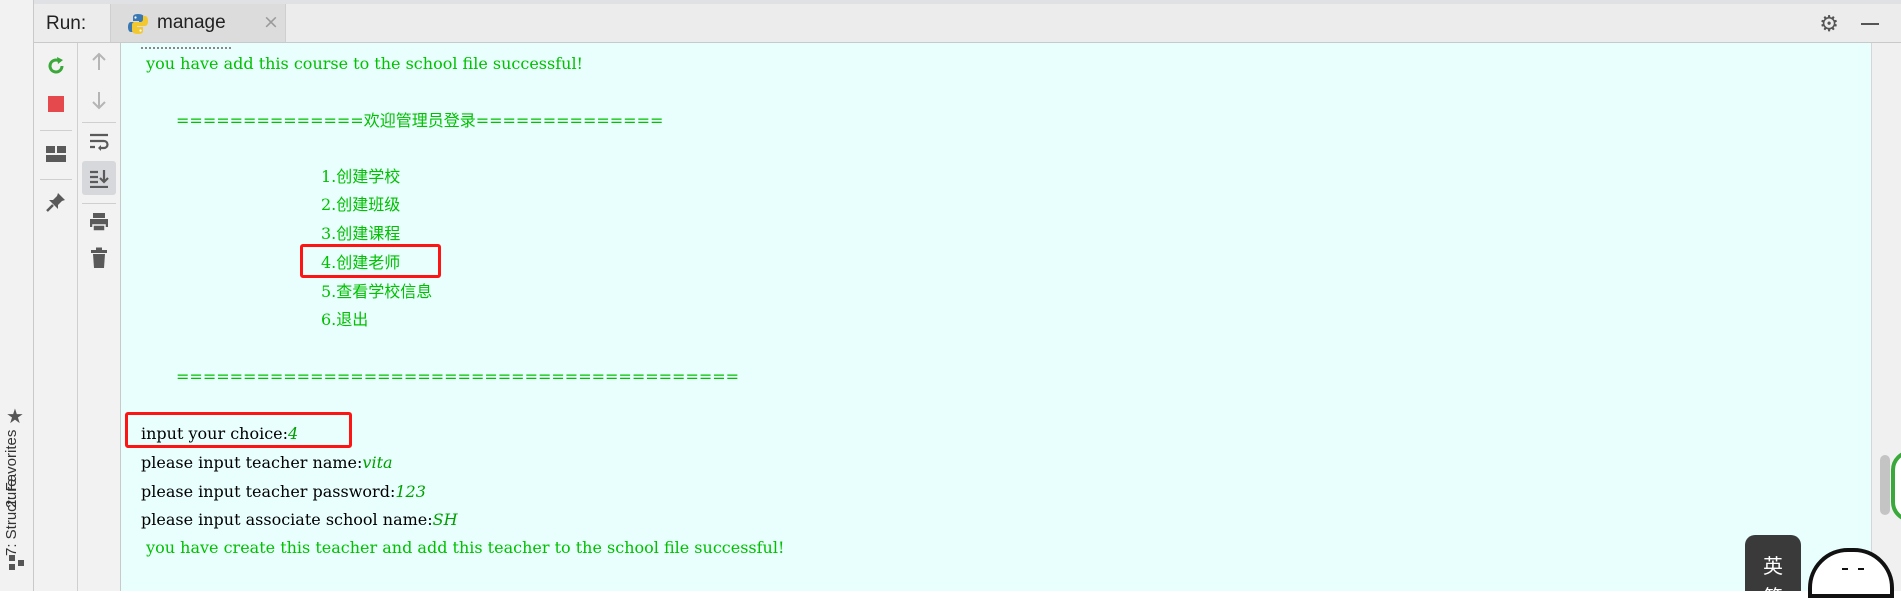 This screenshot has height=610, width=1901. I want to click on teacher-name-value: vita, so click(377, 462).